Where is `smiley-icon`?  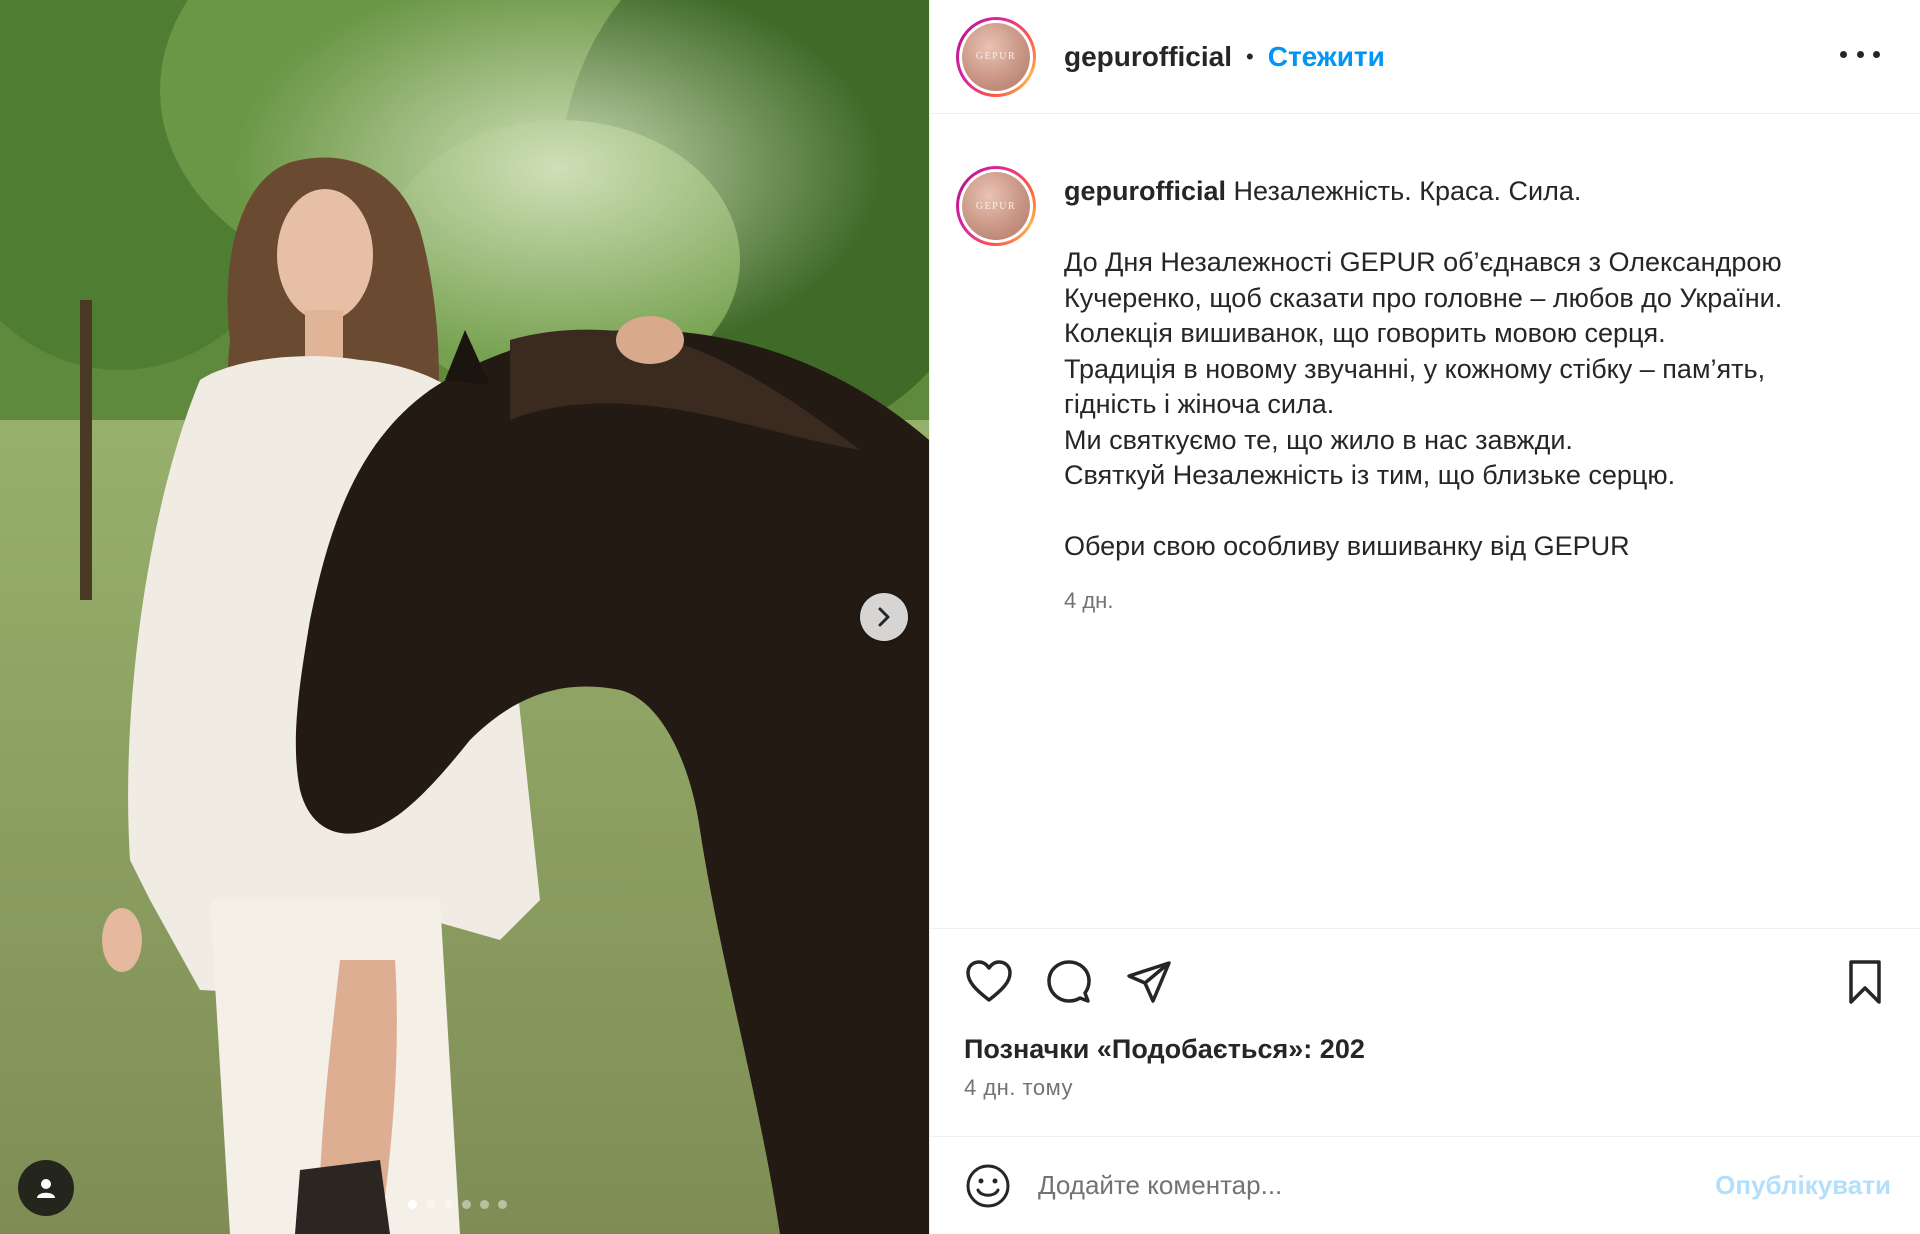 smiley-icon is located at coordinates (988, 1186).